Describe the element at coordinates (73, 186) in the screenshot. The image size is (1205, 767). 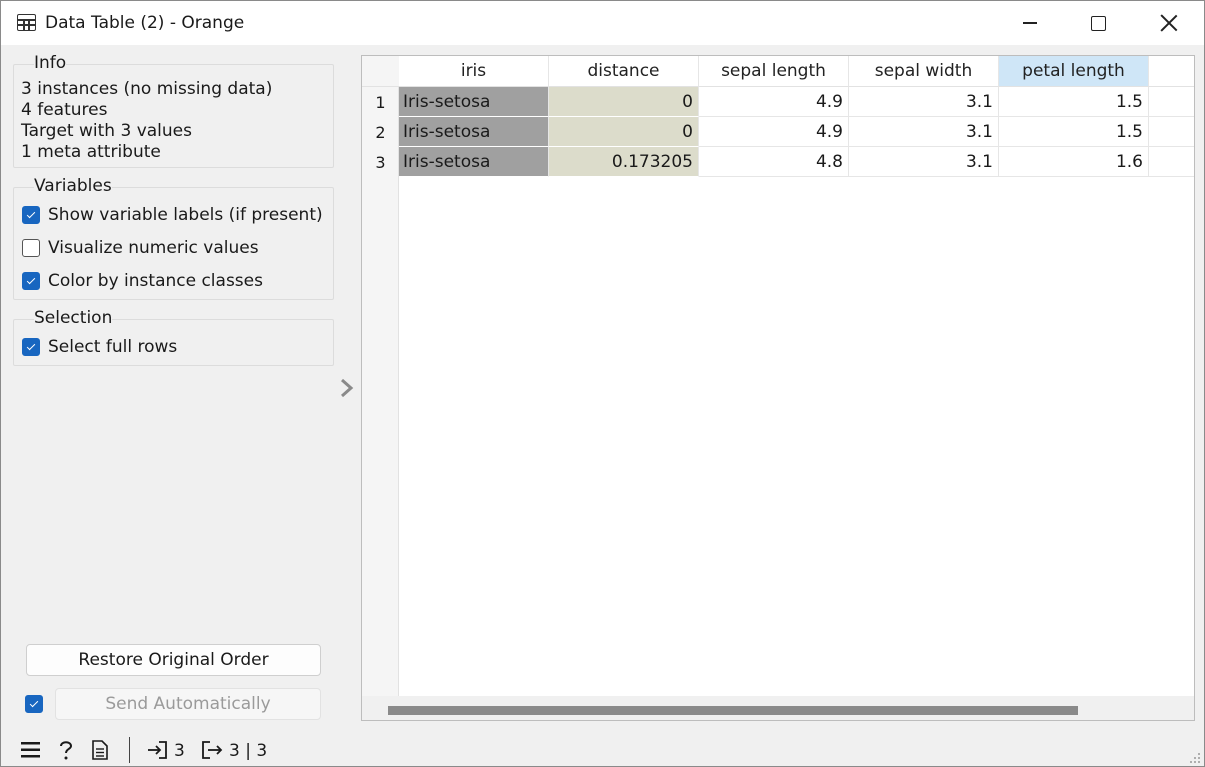
I see `variables-group-title: Variables` at that location.